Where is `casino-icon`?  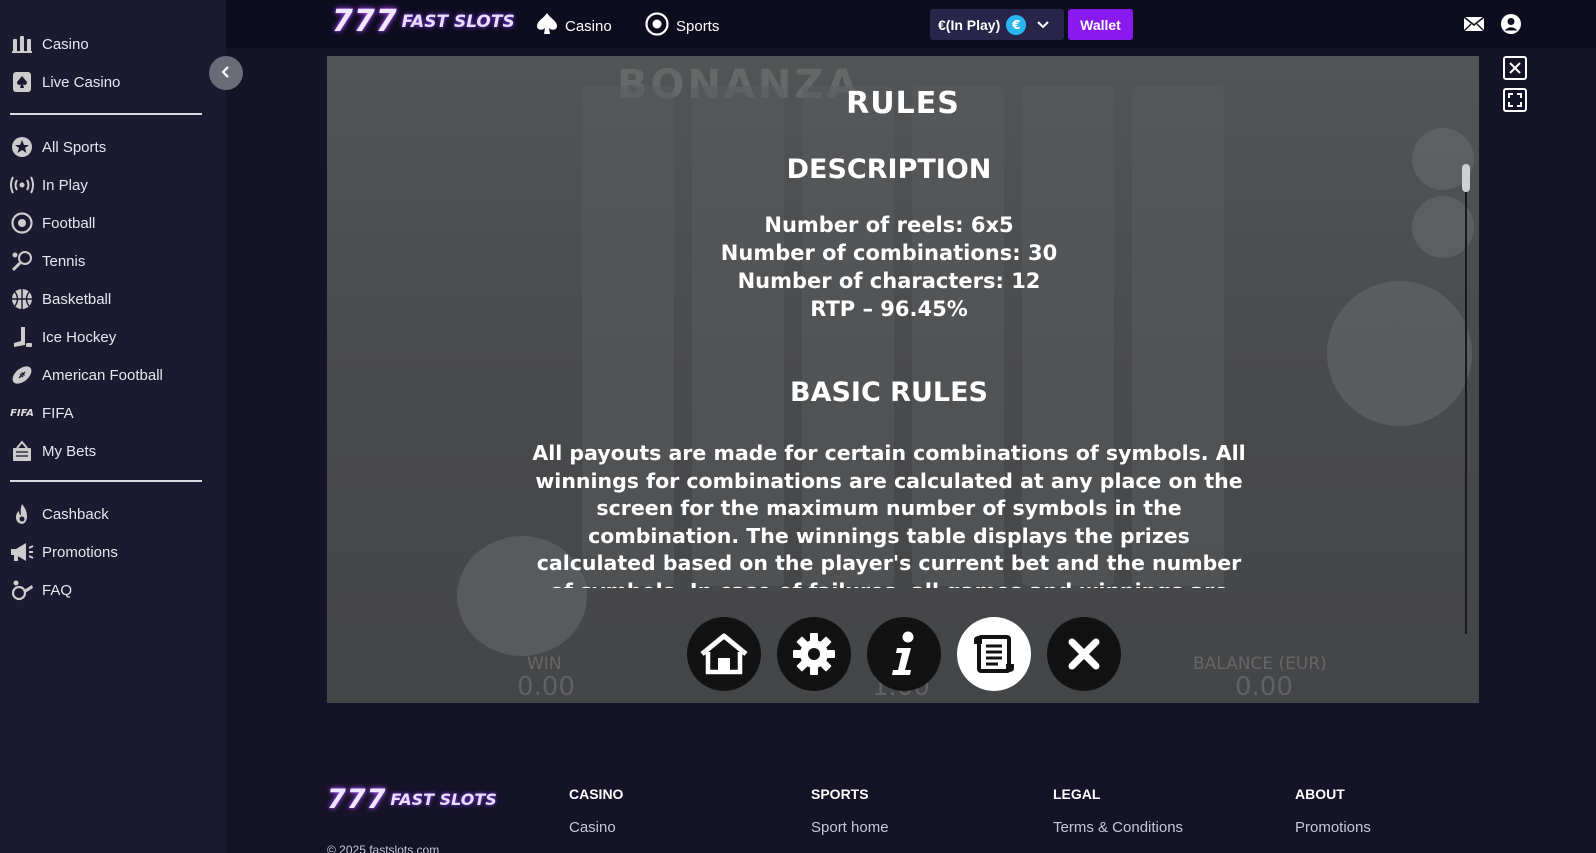 casino-icon is located at coordinates (22, 44).